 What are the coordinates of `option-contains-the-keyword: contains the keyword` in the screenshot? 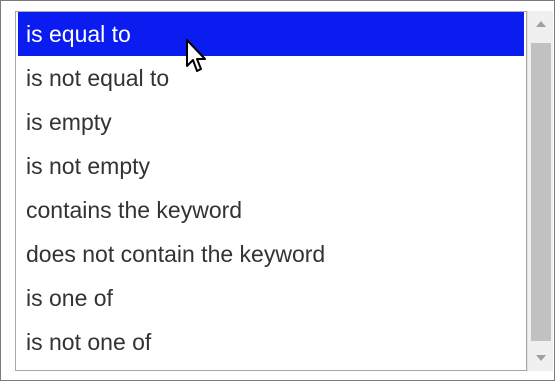 It's located at (271, 210).